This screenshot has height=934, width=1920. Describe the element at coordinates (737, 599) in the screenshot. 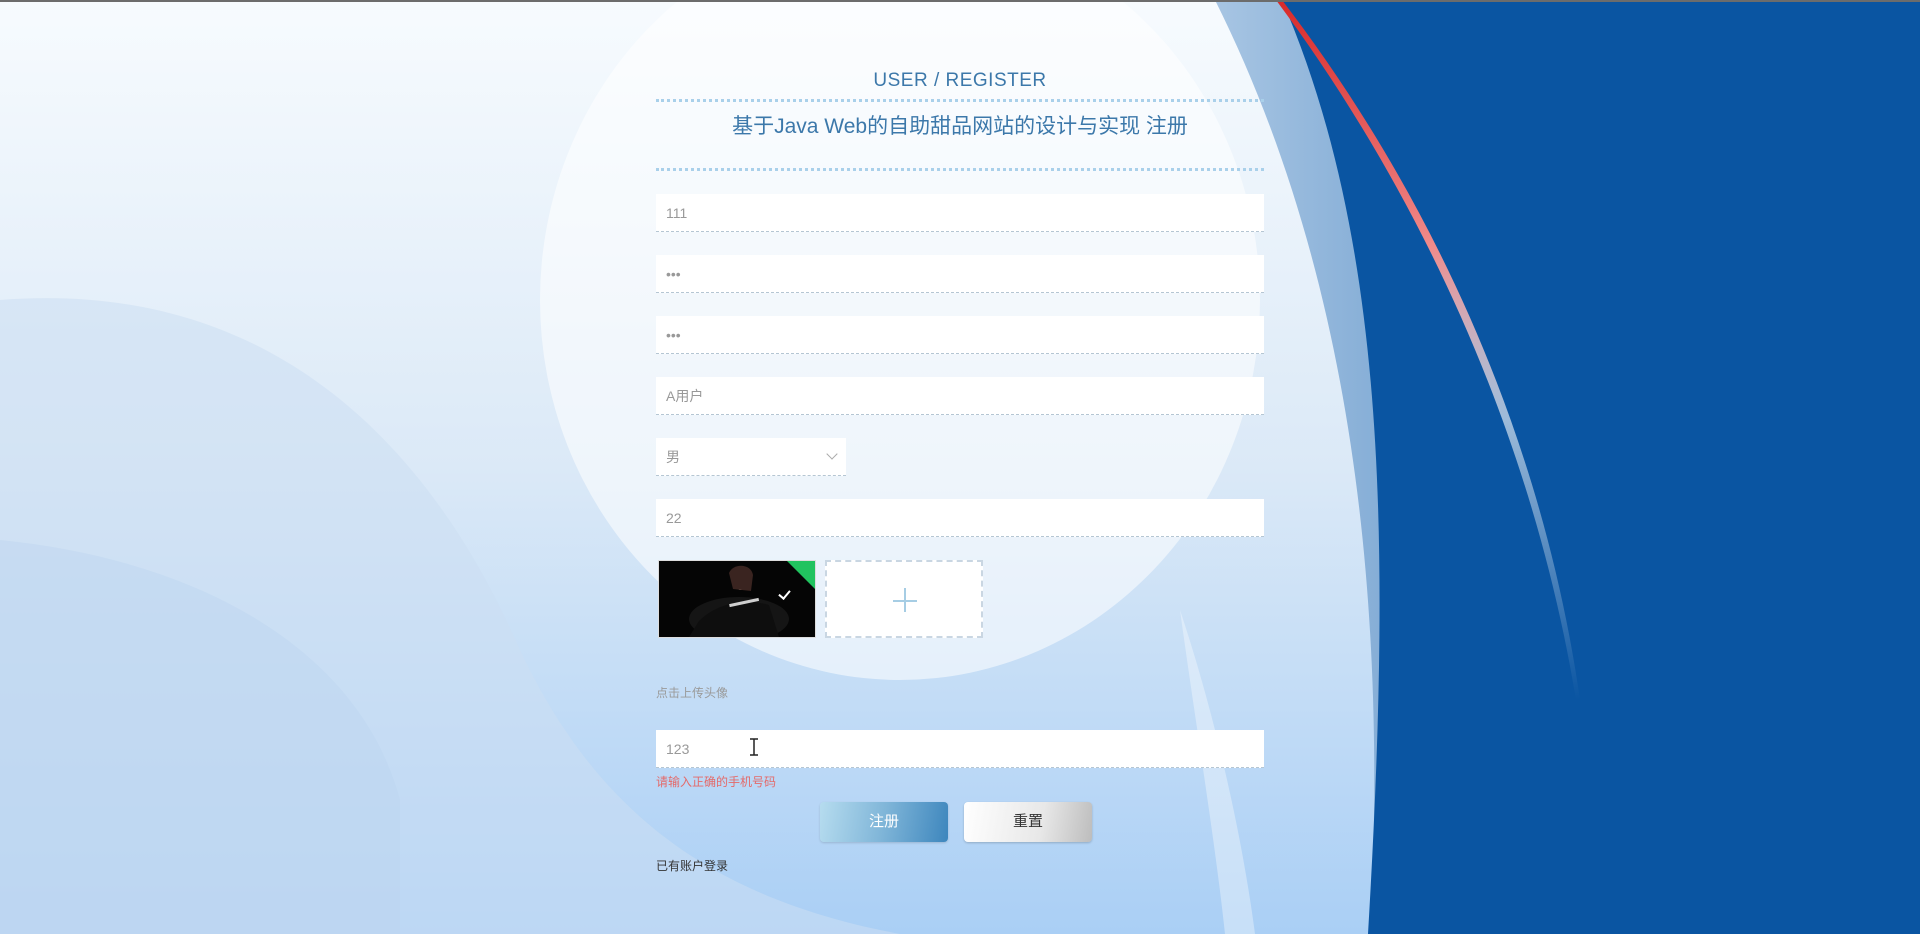

I see `avatar-thumbnail` at that location.